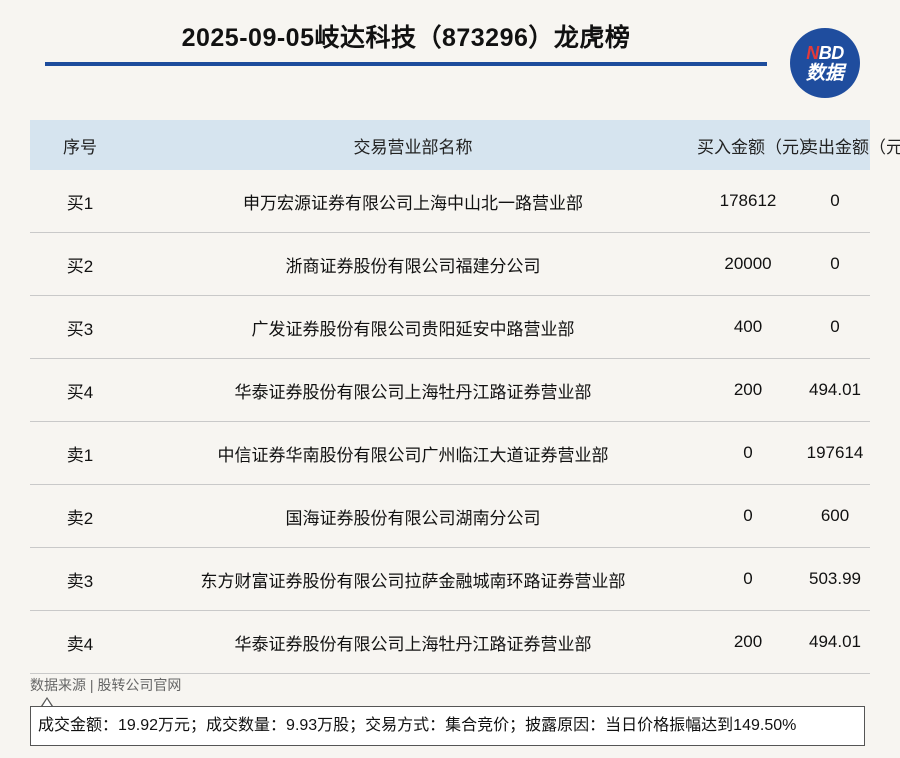  What do you see at coordinates (80, 264) in the screenshot?
I see `cell-seq: 买2` at bounding box center [80, 264].